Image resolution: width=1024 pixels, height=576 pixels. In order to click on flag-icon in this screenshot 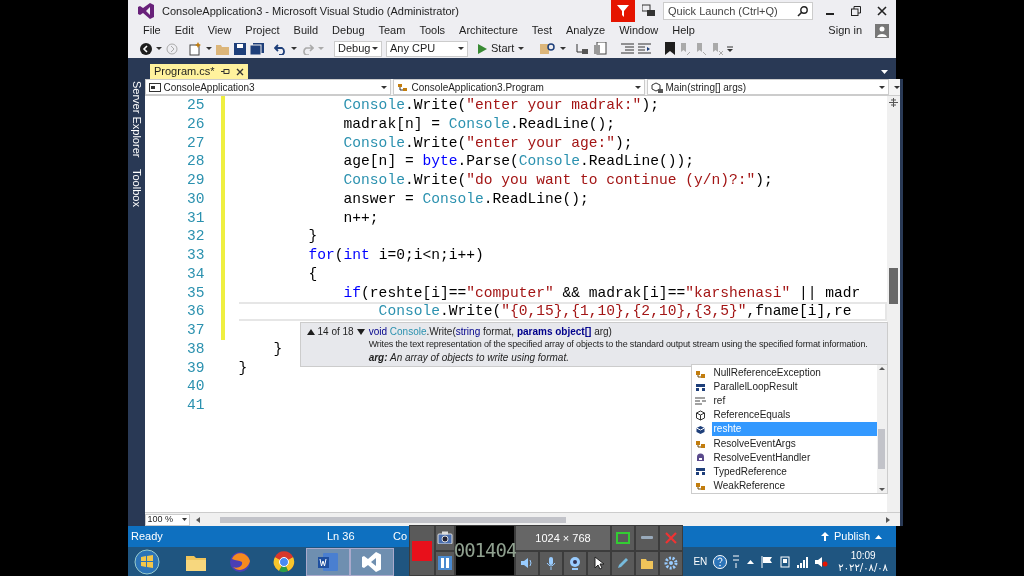, I will do `click(767, 561)`.